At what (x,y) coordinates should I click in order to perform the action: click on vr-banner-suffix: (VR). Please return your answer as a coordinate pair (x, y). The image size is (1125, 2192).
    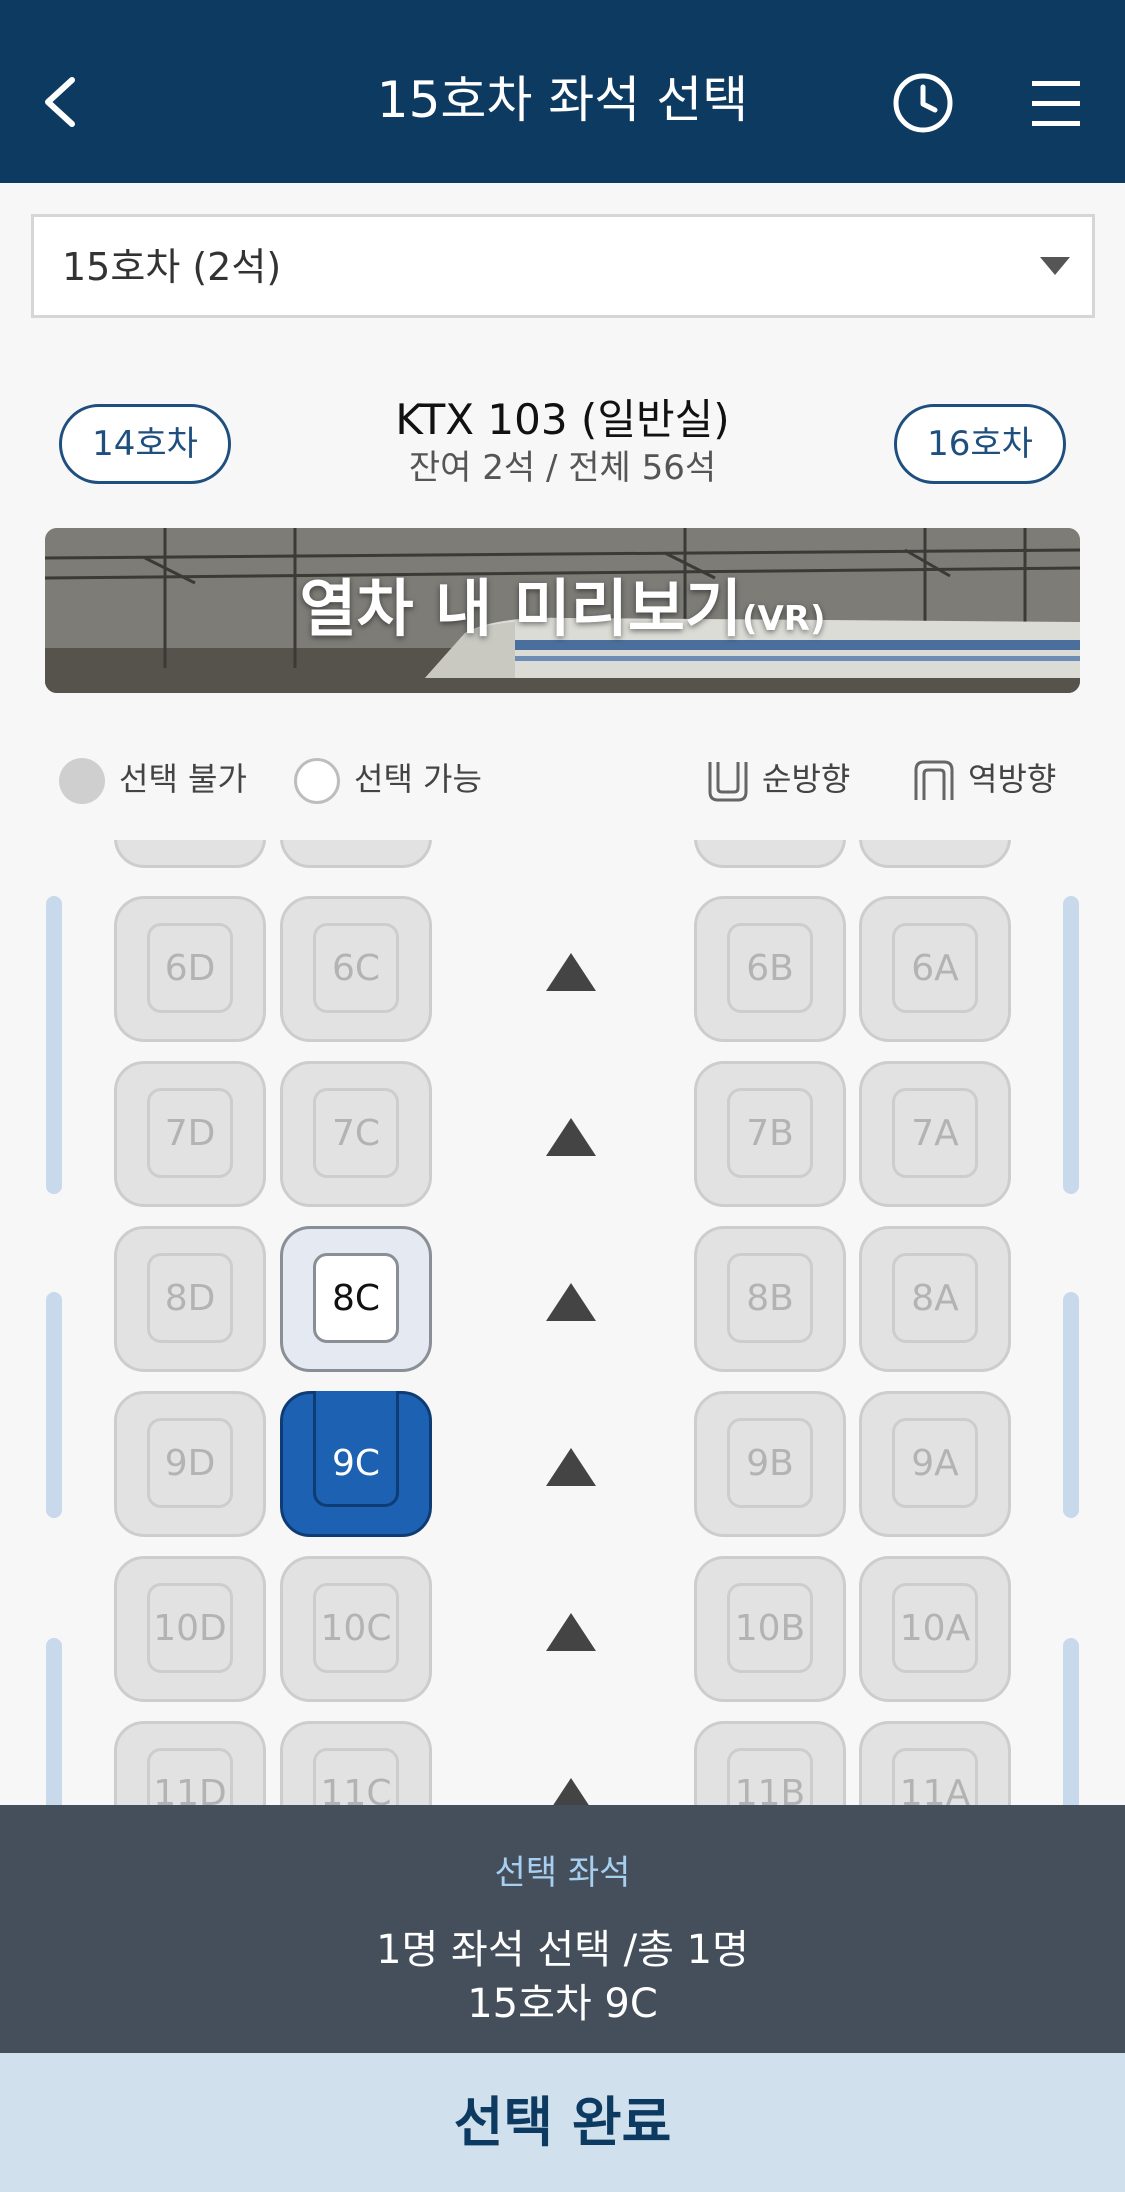
    Looking at the image, I should click on (783, 619).